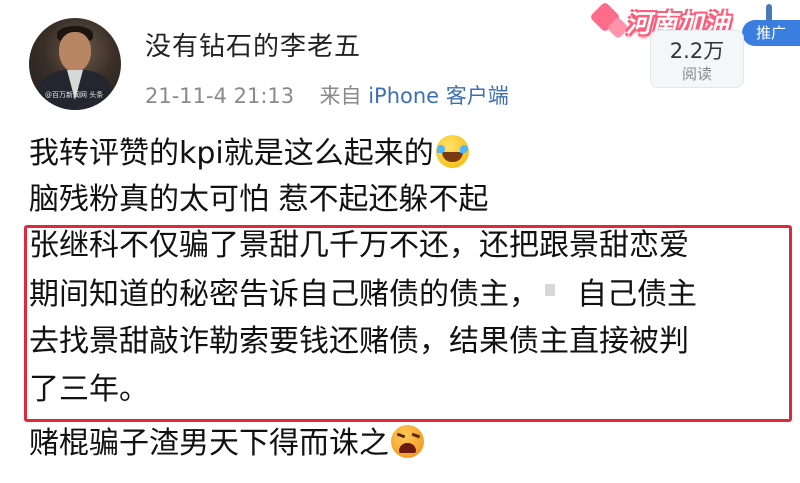 The height and width of the screenshot is (483, 800). I want to click on avatar-watermark: @百万新闻网 头条, so click(74, 95).